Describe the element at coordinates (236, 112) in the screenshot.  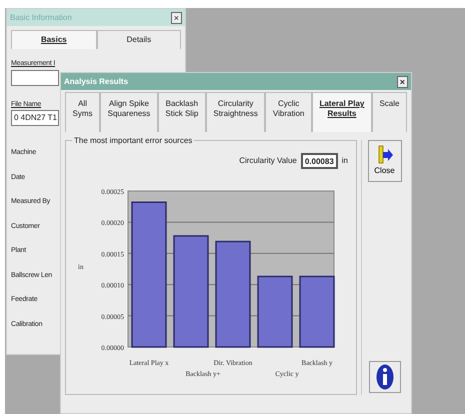
I see `tab: Circularity Straightness` at that location.